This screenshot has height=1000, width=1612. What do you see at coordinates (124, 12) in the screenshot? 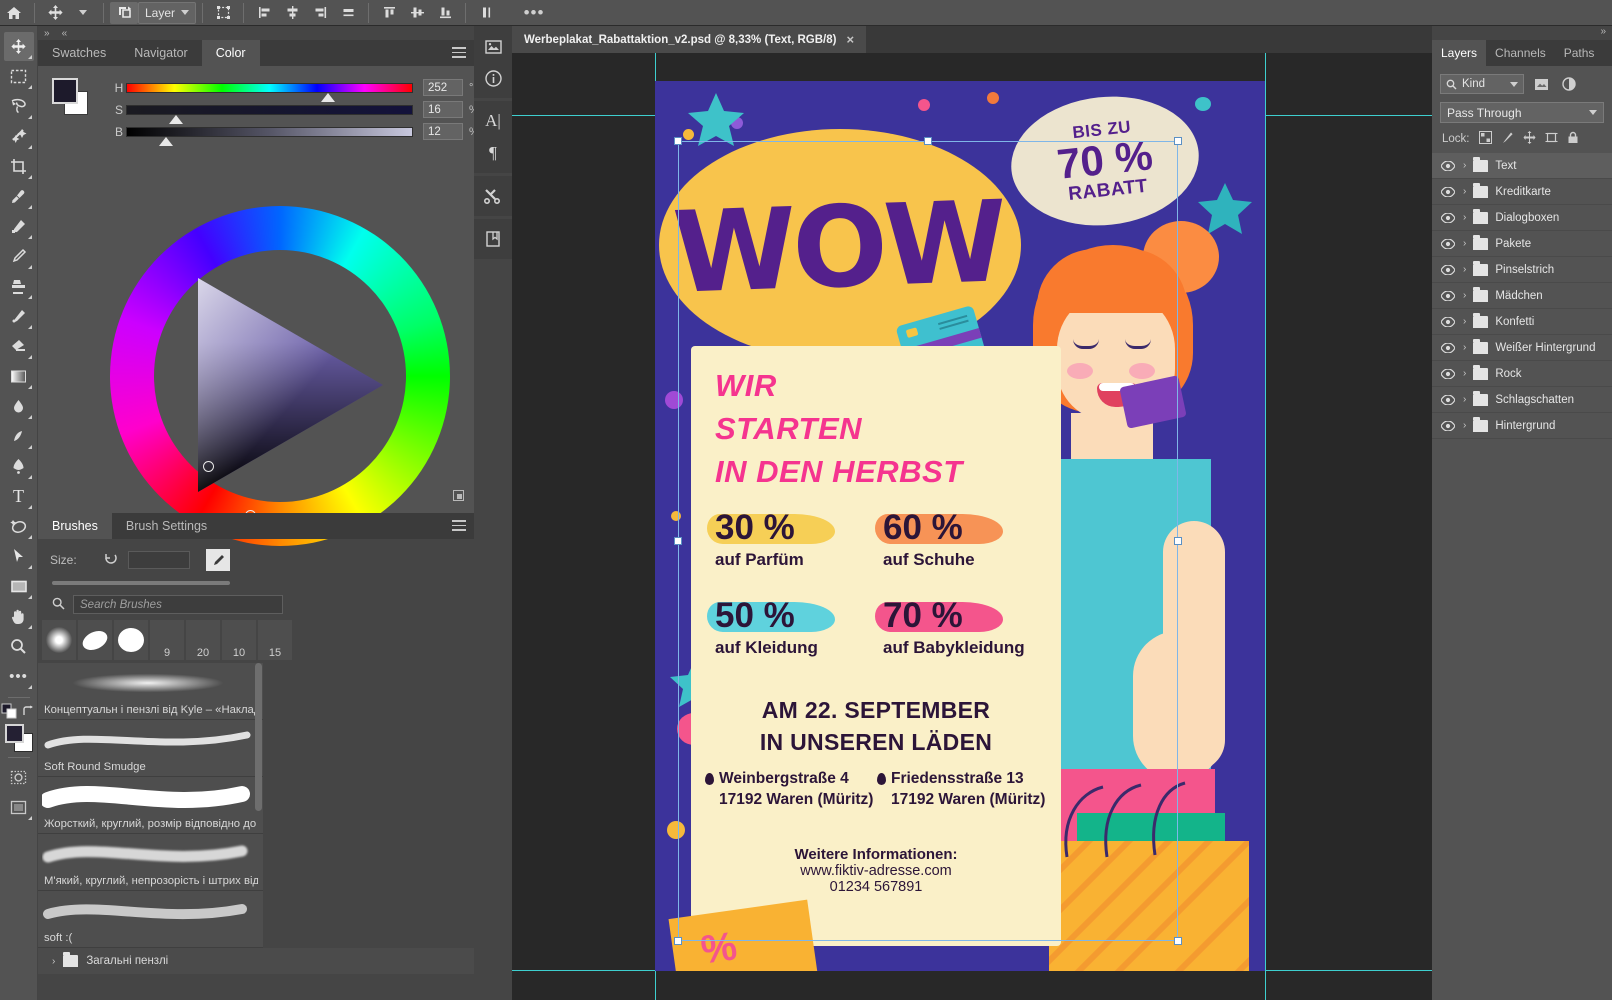
I see `auto-select-layers-icon` at bounding box center [124, 12].